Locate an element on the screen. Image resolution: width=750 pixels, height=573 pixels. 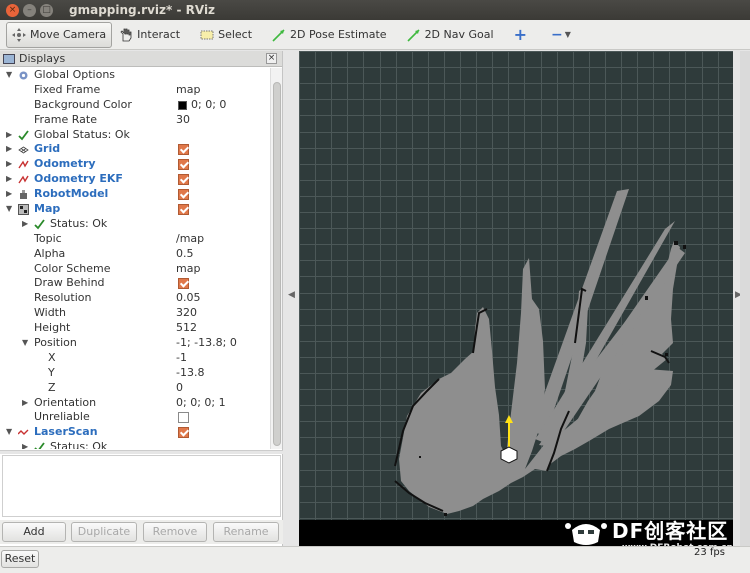
duplicate-display-button: Duplicate is located at coordinates (104, 532).